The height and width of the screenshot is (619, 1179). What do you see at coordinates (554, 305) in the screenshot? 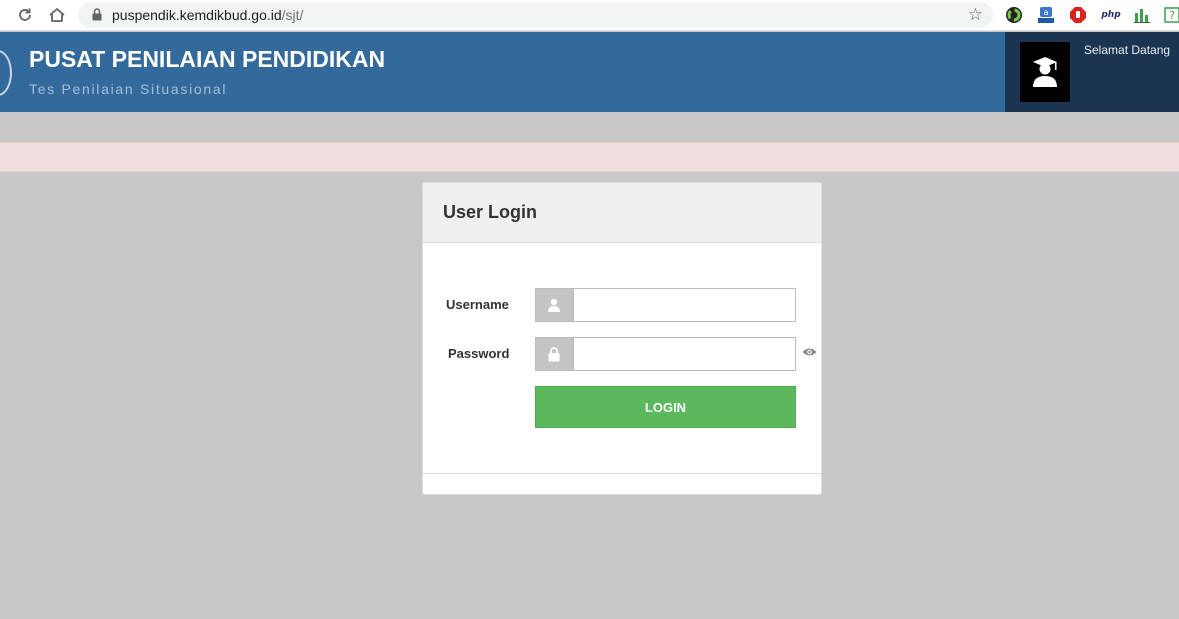
I see `user-icon` at bounding box center [554, 305].